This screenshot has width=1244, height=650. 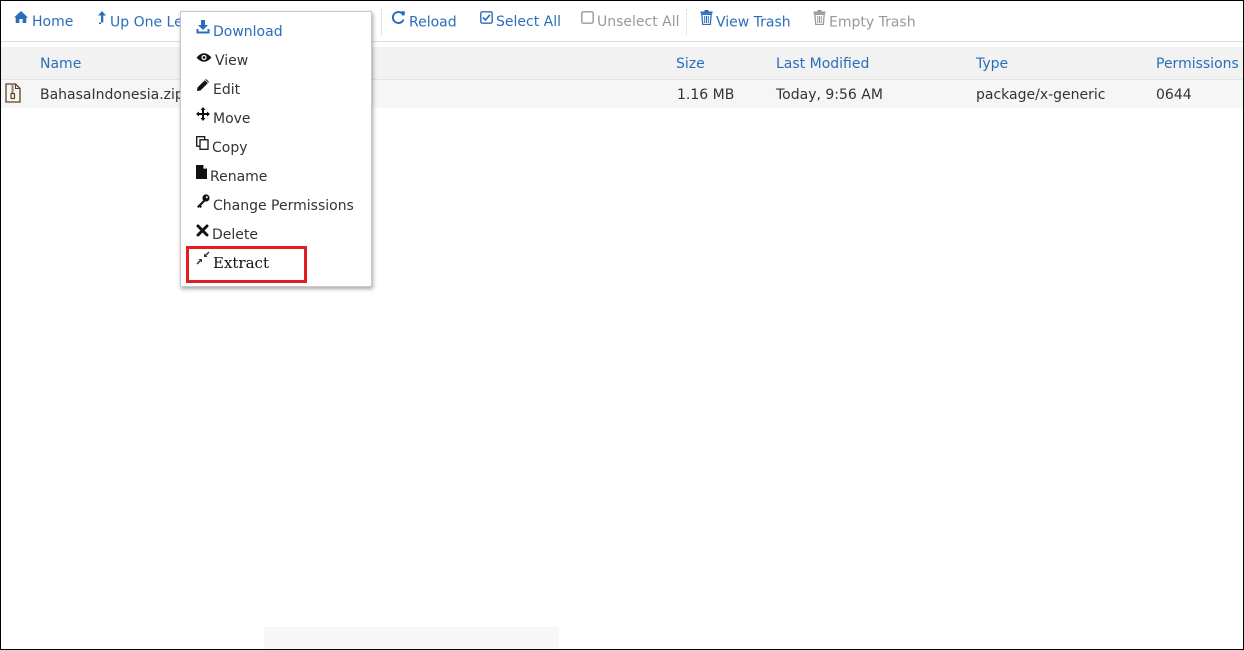 What do you see at coordinates (232, 119) in the screenshot?
I see `menu-label-move: Move` at bounding box center [232, 119].